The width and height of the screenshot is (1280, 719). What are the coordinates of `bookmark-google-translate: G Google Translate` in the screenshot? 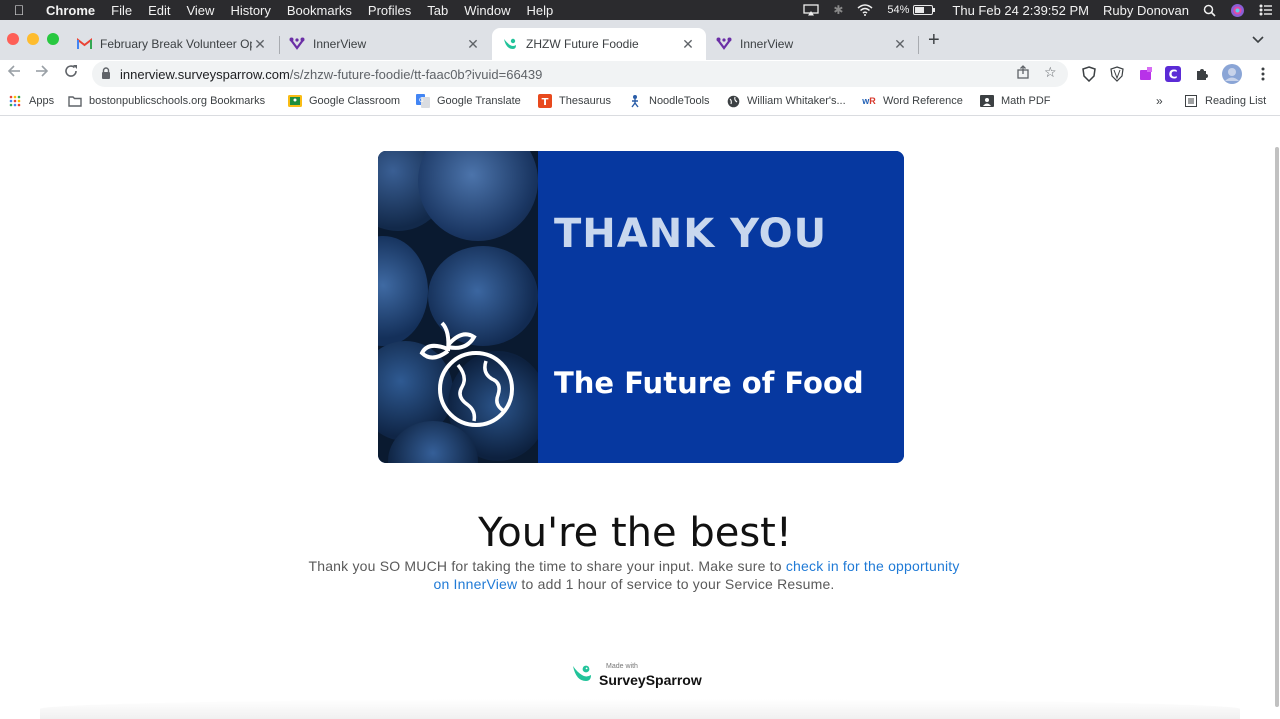 It's located at (468, 101).